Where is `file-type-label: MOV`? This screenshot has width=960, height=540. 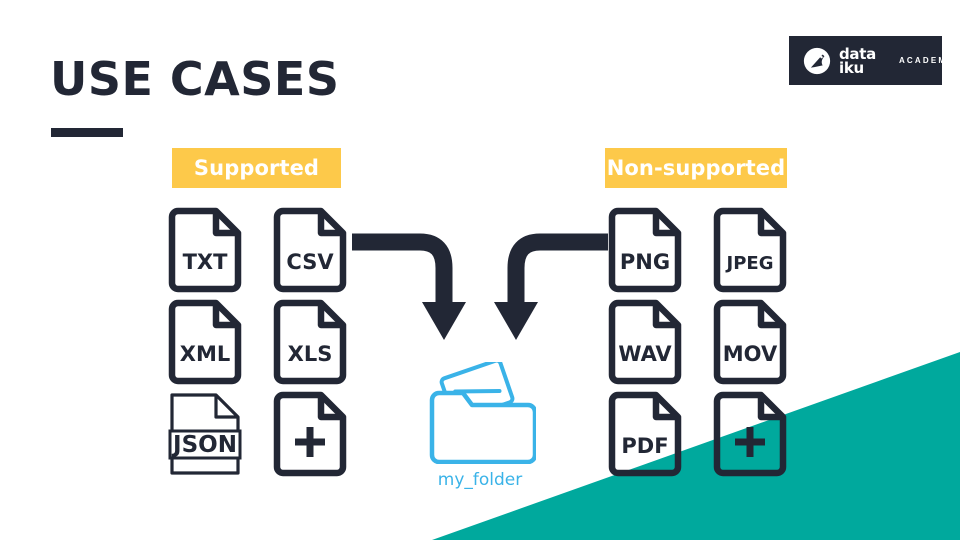
file-type-label: MOV is located at coordinates (750, 354).